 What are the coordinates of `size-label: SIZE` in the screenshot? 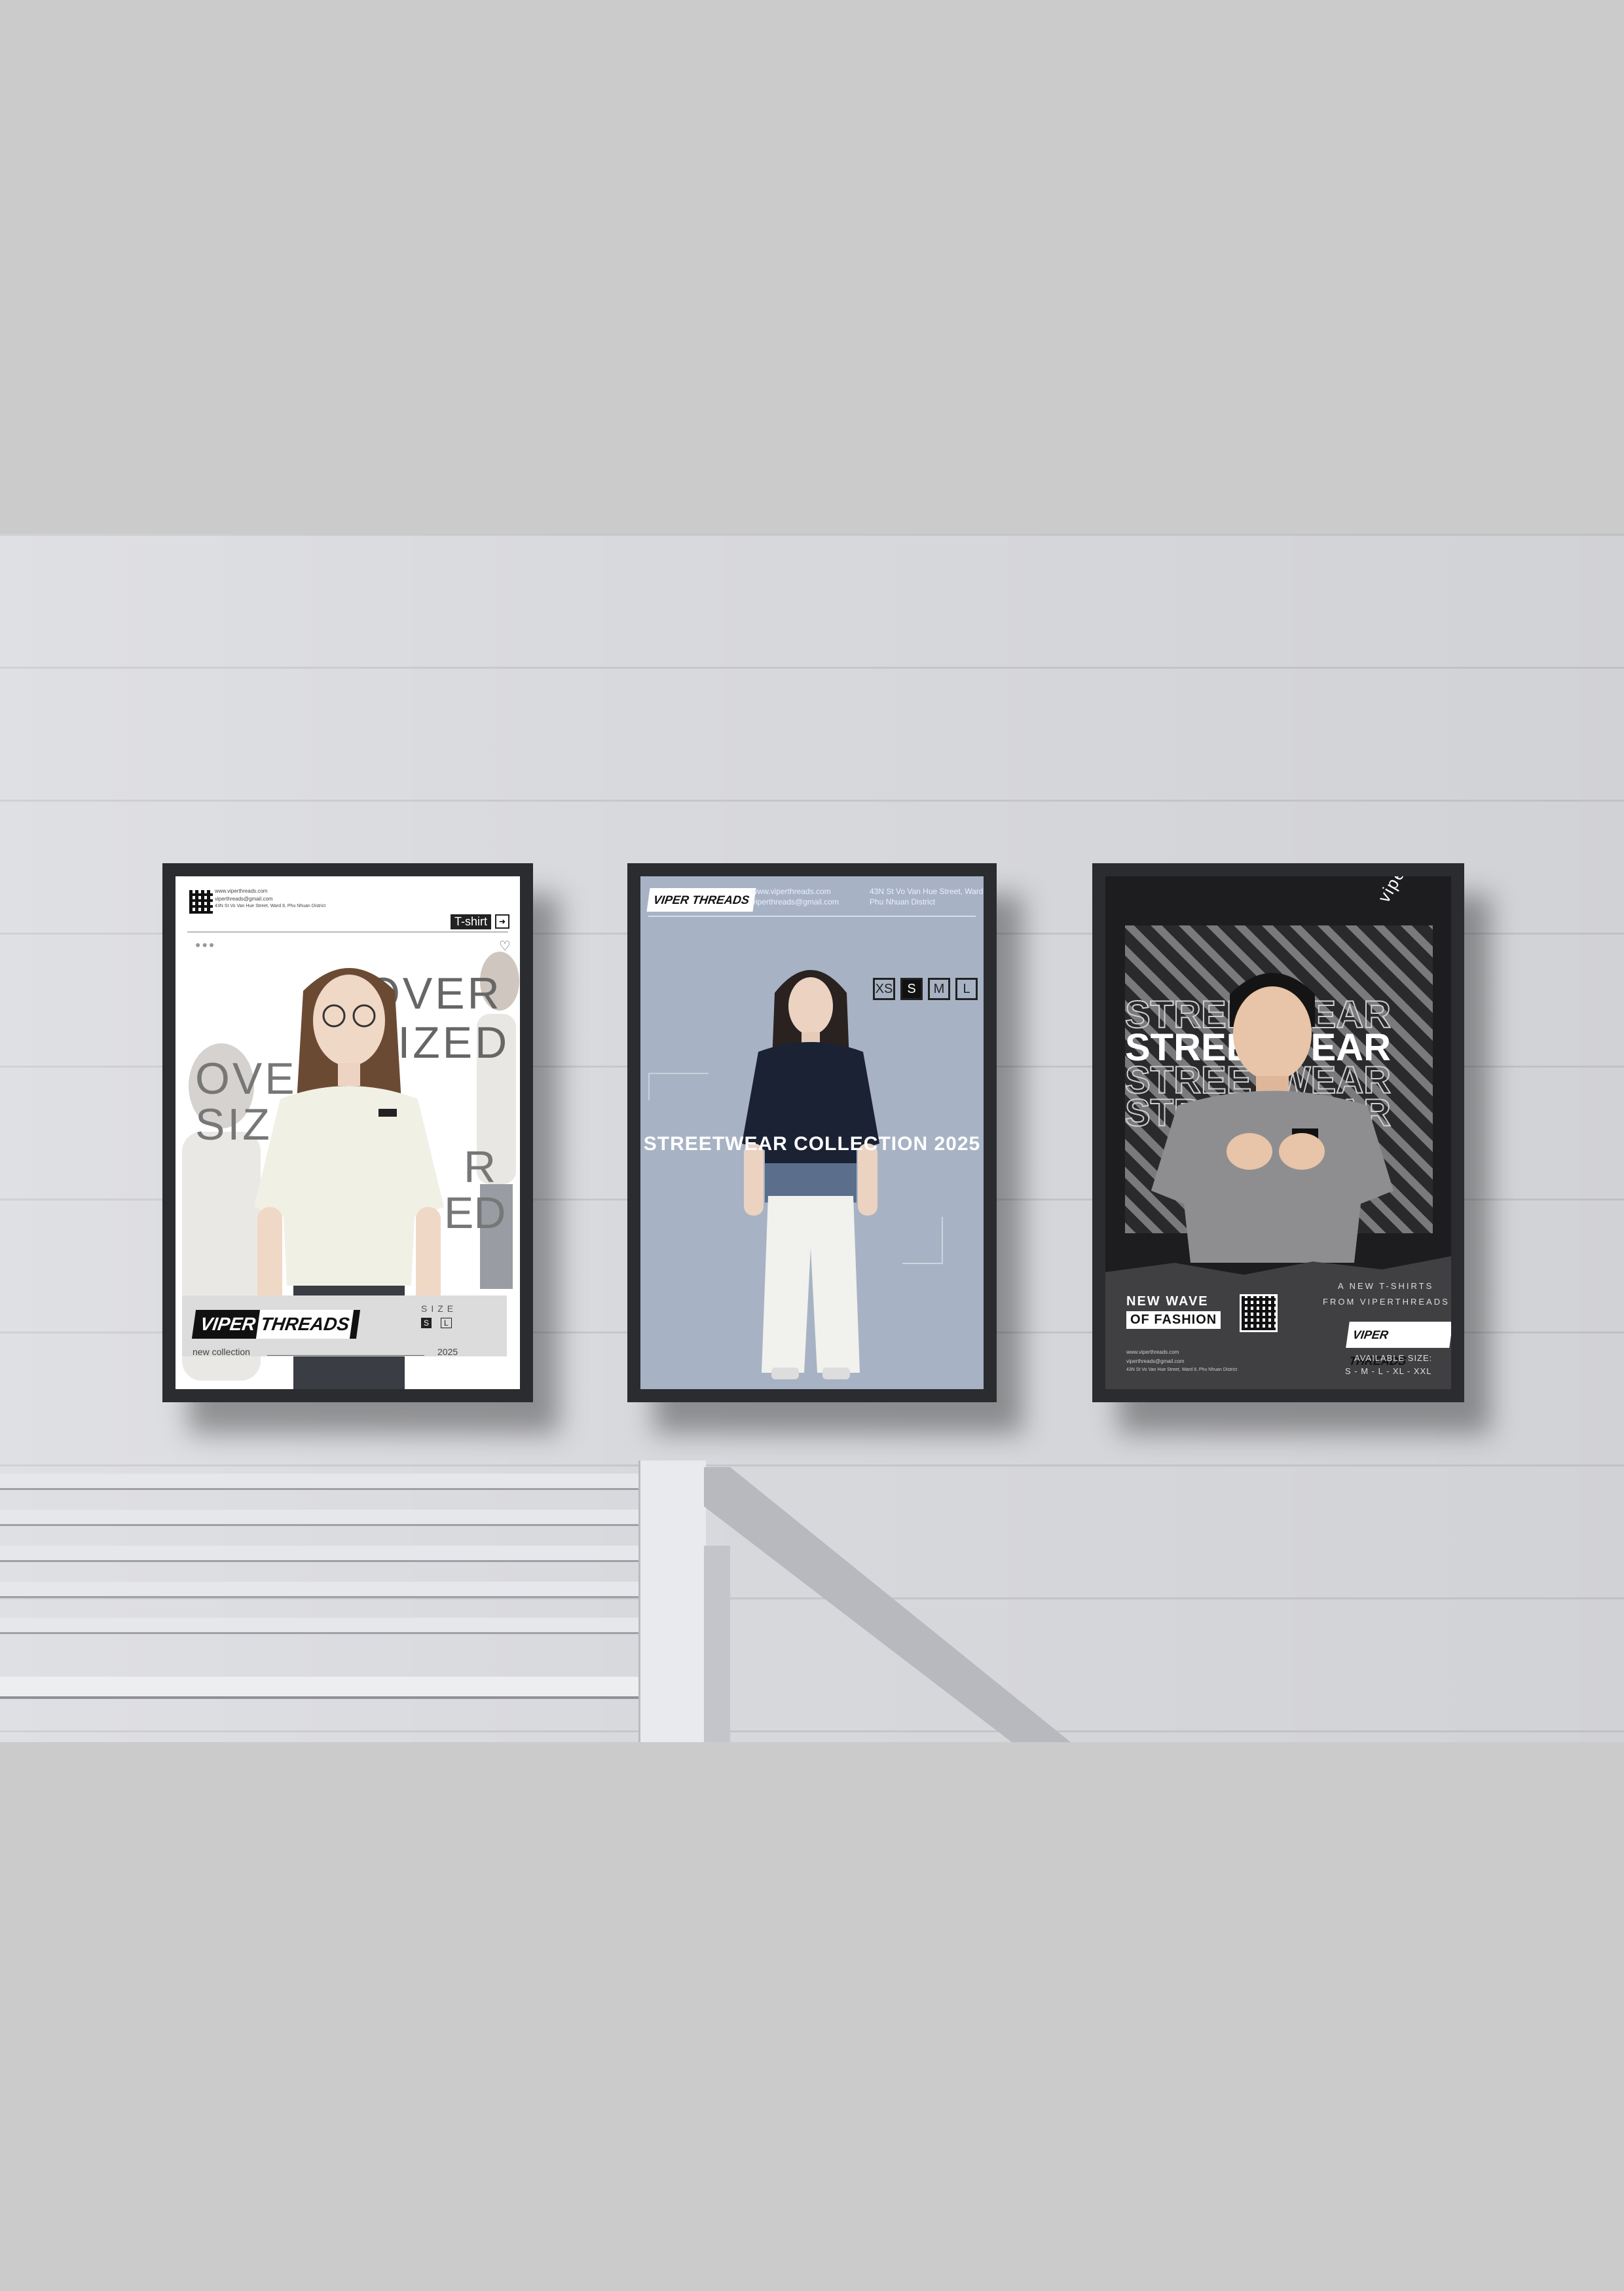 It's located at (439, 1308).